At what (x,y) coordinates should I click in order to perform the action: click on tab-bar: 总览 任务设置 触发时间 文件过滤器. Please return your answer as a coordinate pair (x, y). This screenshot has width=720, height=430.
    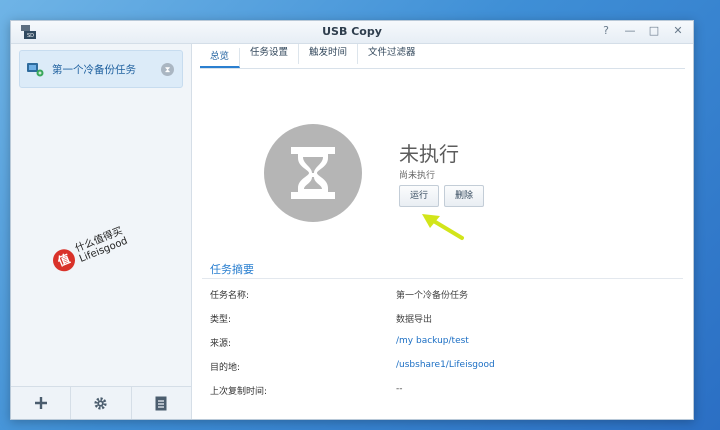
    Looking at the image, I should click on (442, 56).